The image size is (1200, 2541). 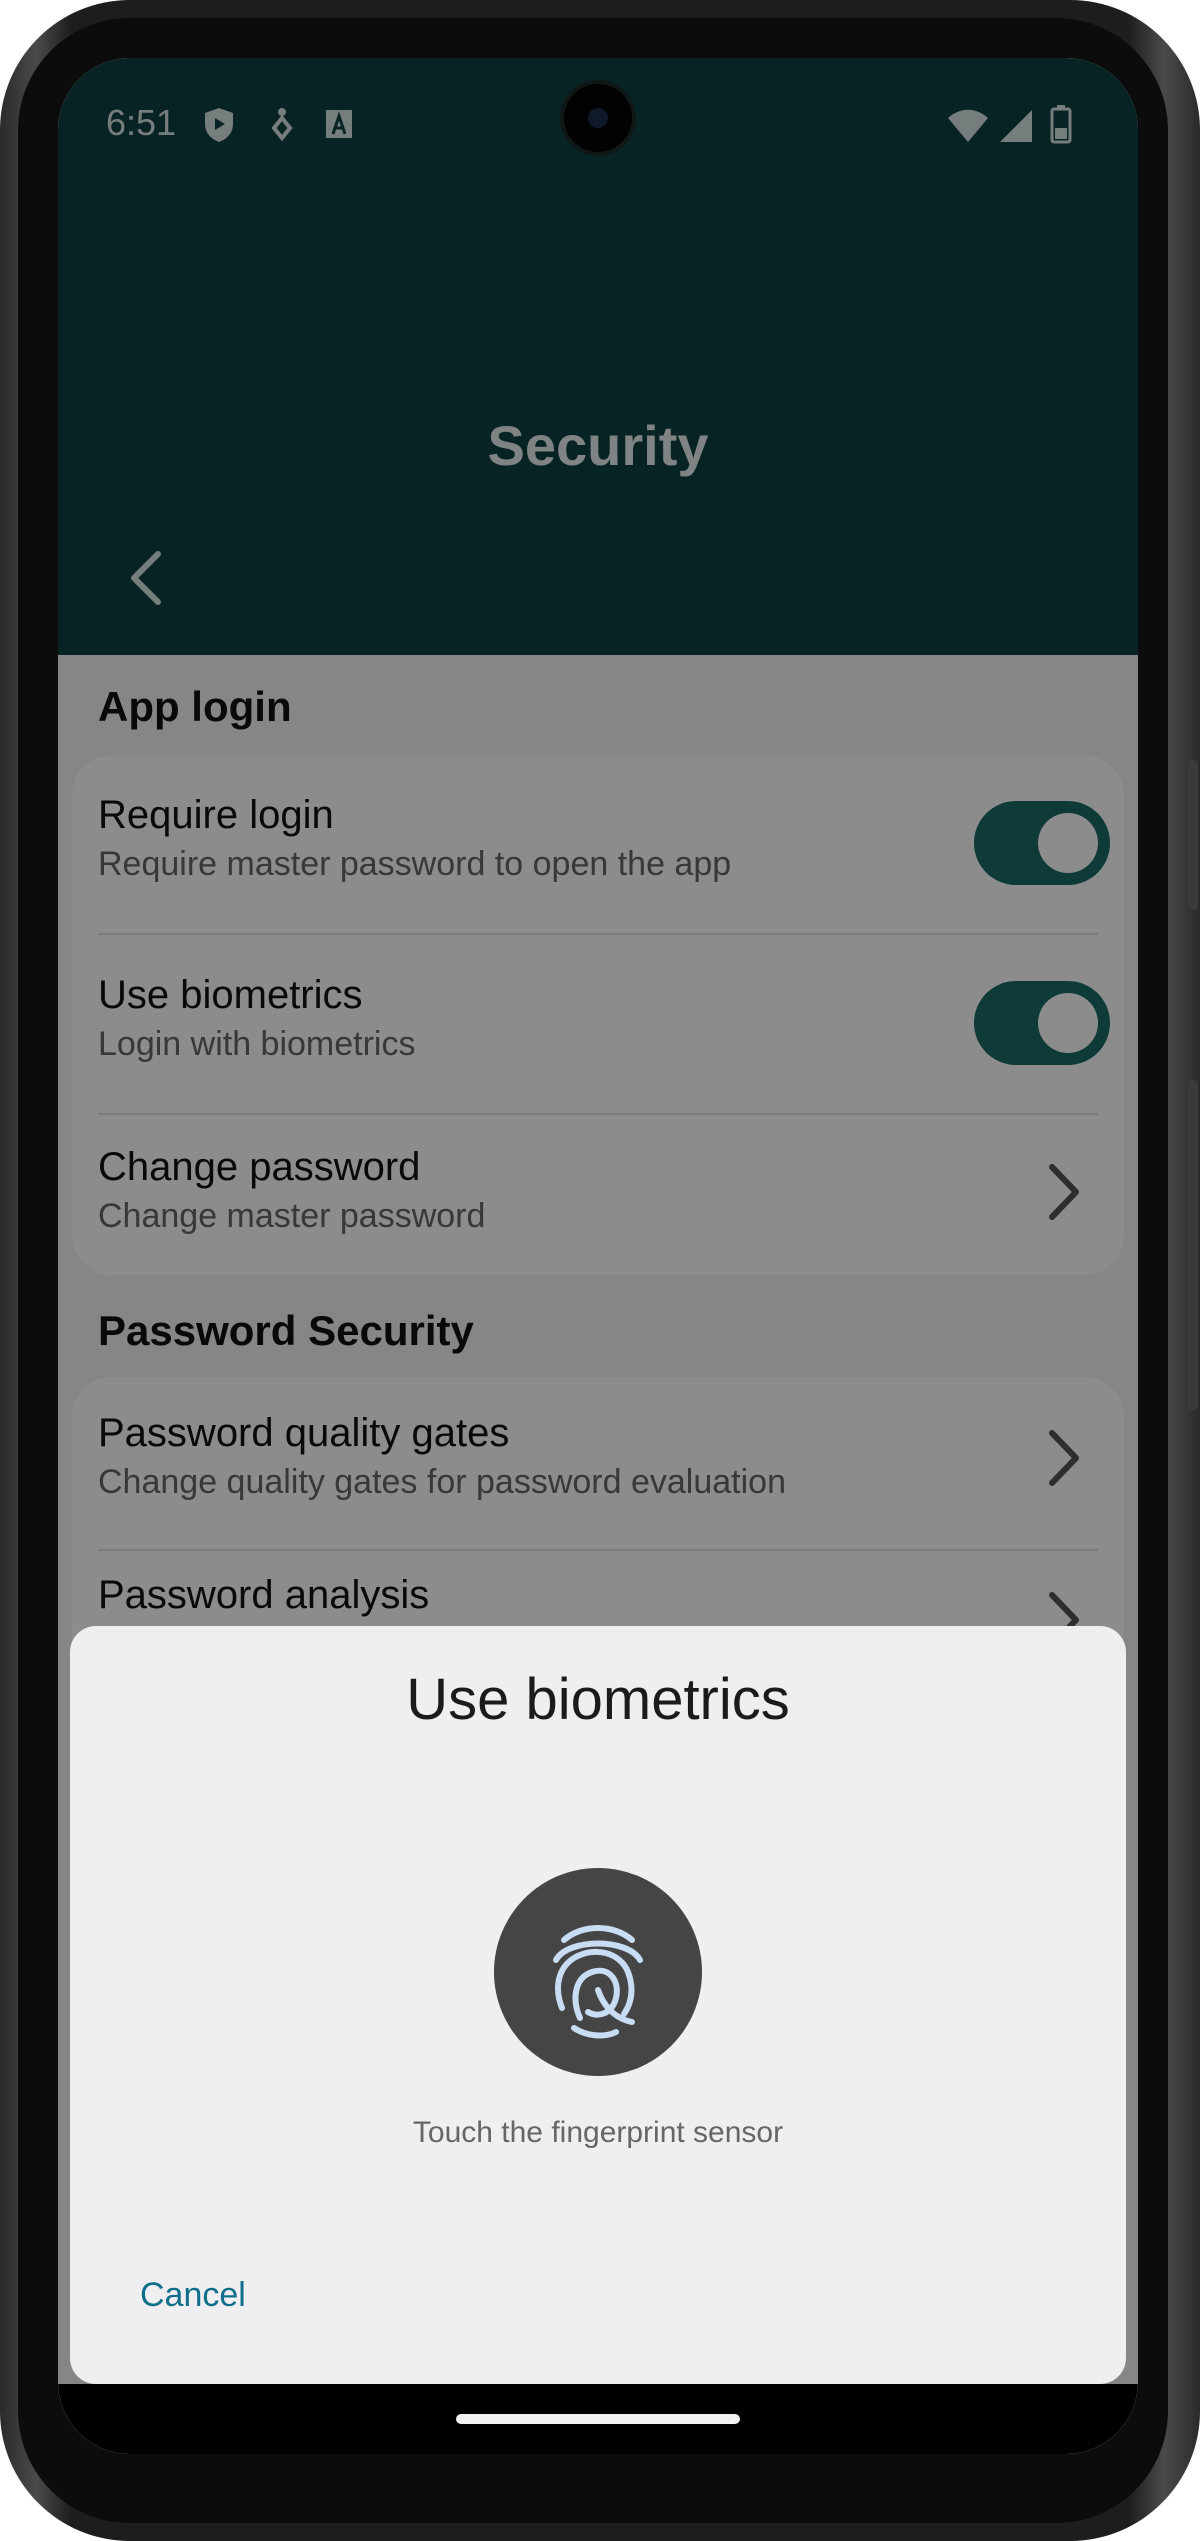 I want to click on power-button, so click(x=1193, y=835).